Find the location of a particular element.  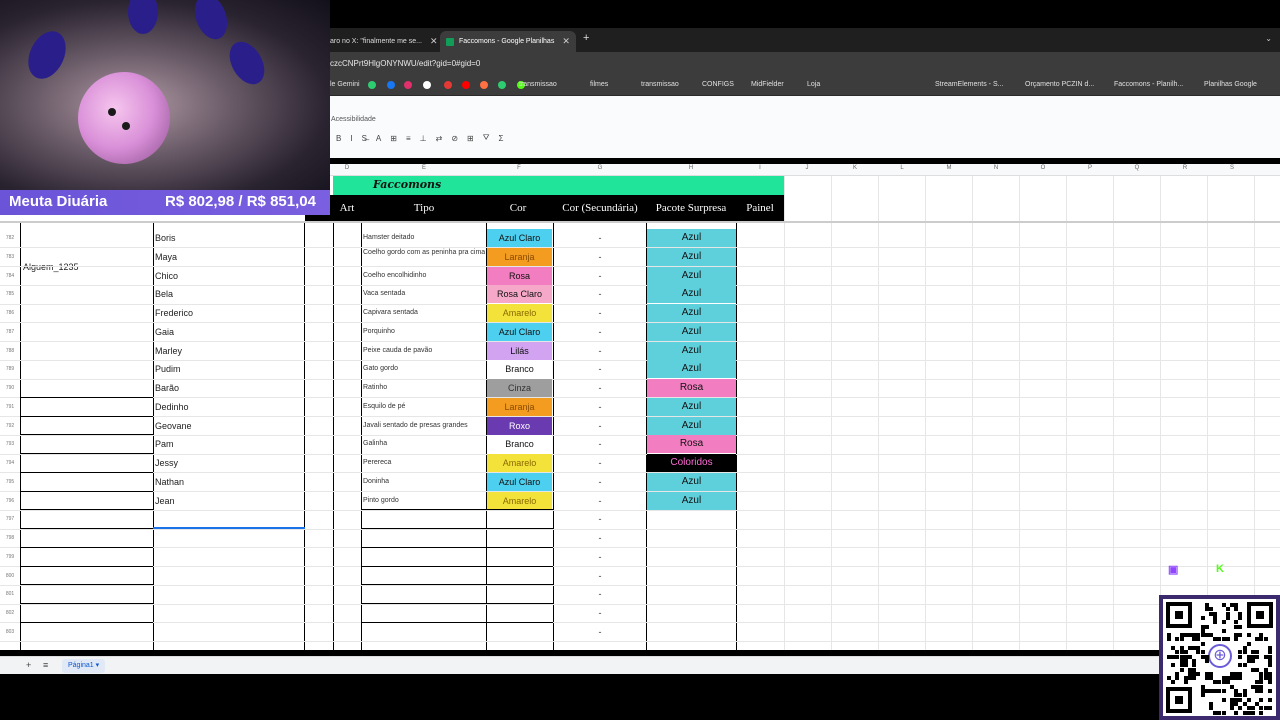

toolbar-button: S̶ is located at coordinates (364, 138).